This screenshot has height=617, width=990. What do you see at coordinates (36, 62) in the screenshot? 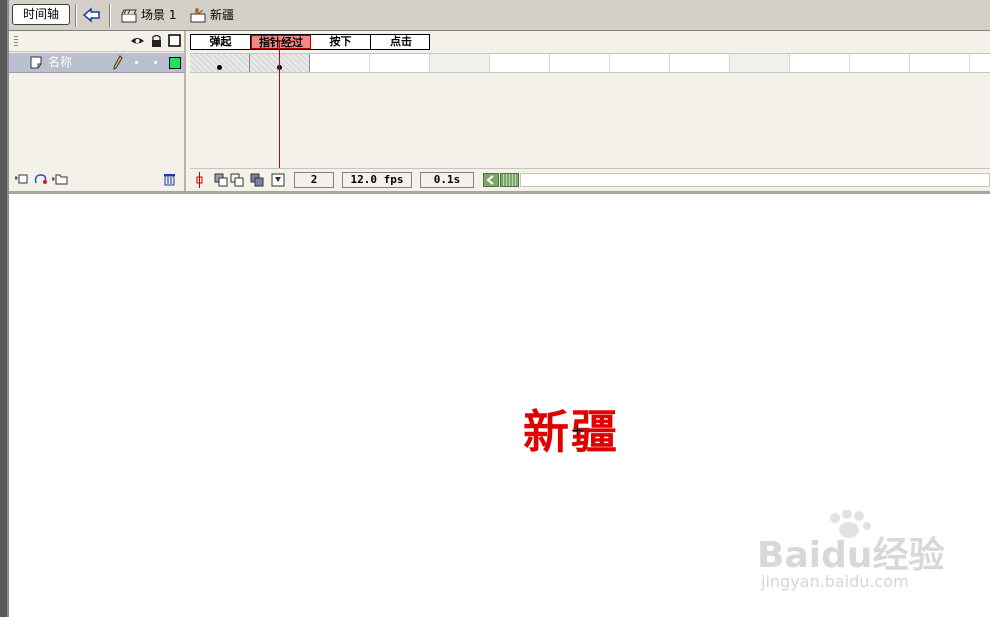
I see `layer-page-icon` at bounding box center [36, 62].